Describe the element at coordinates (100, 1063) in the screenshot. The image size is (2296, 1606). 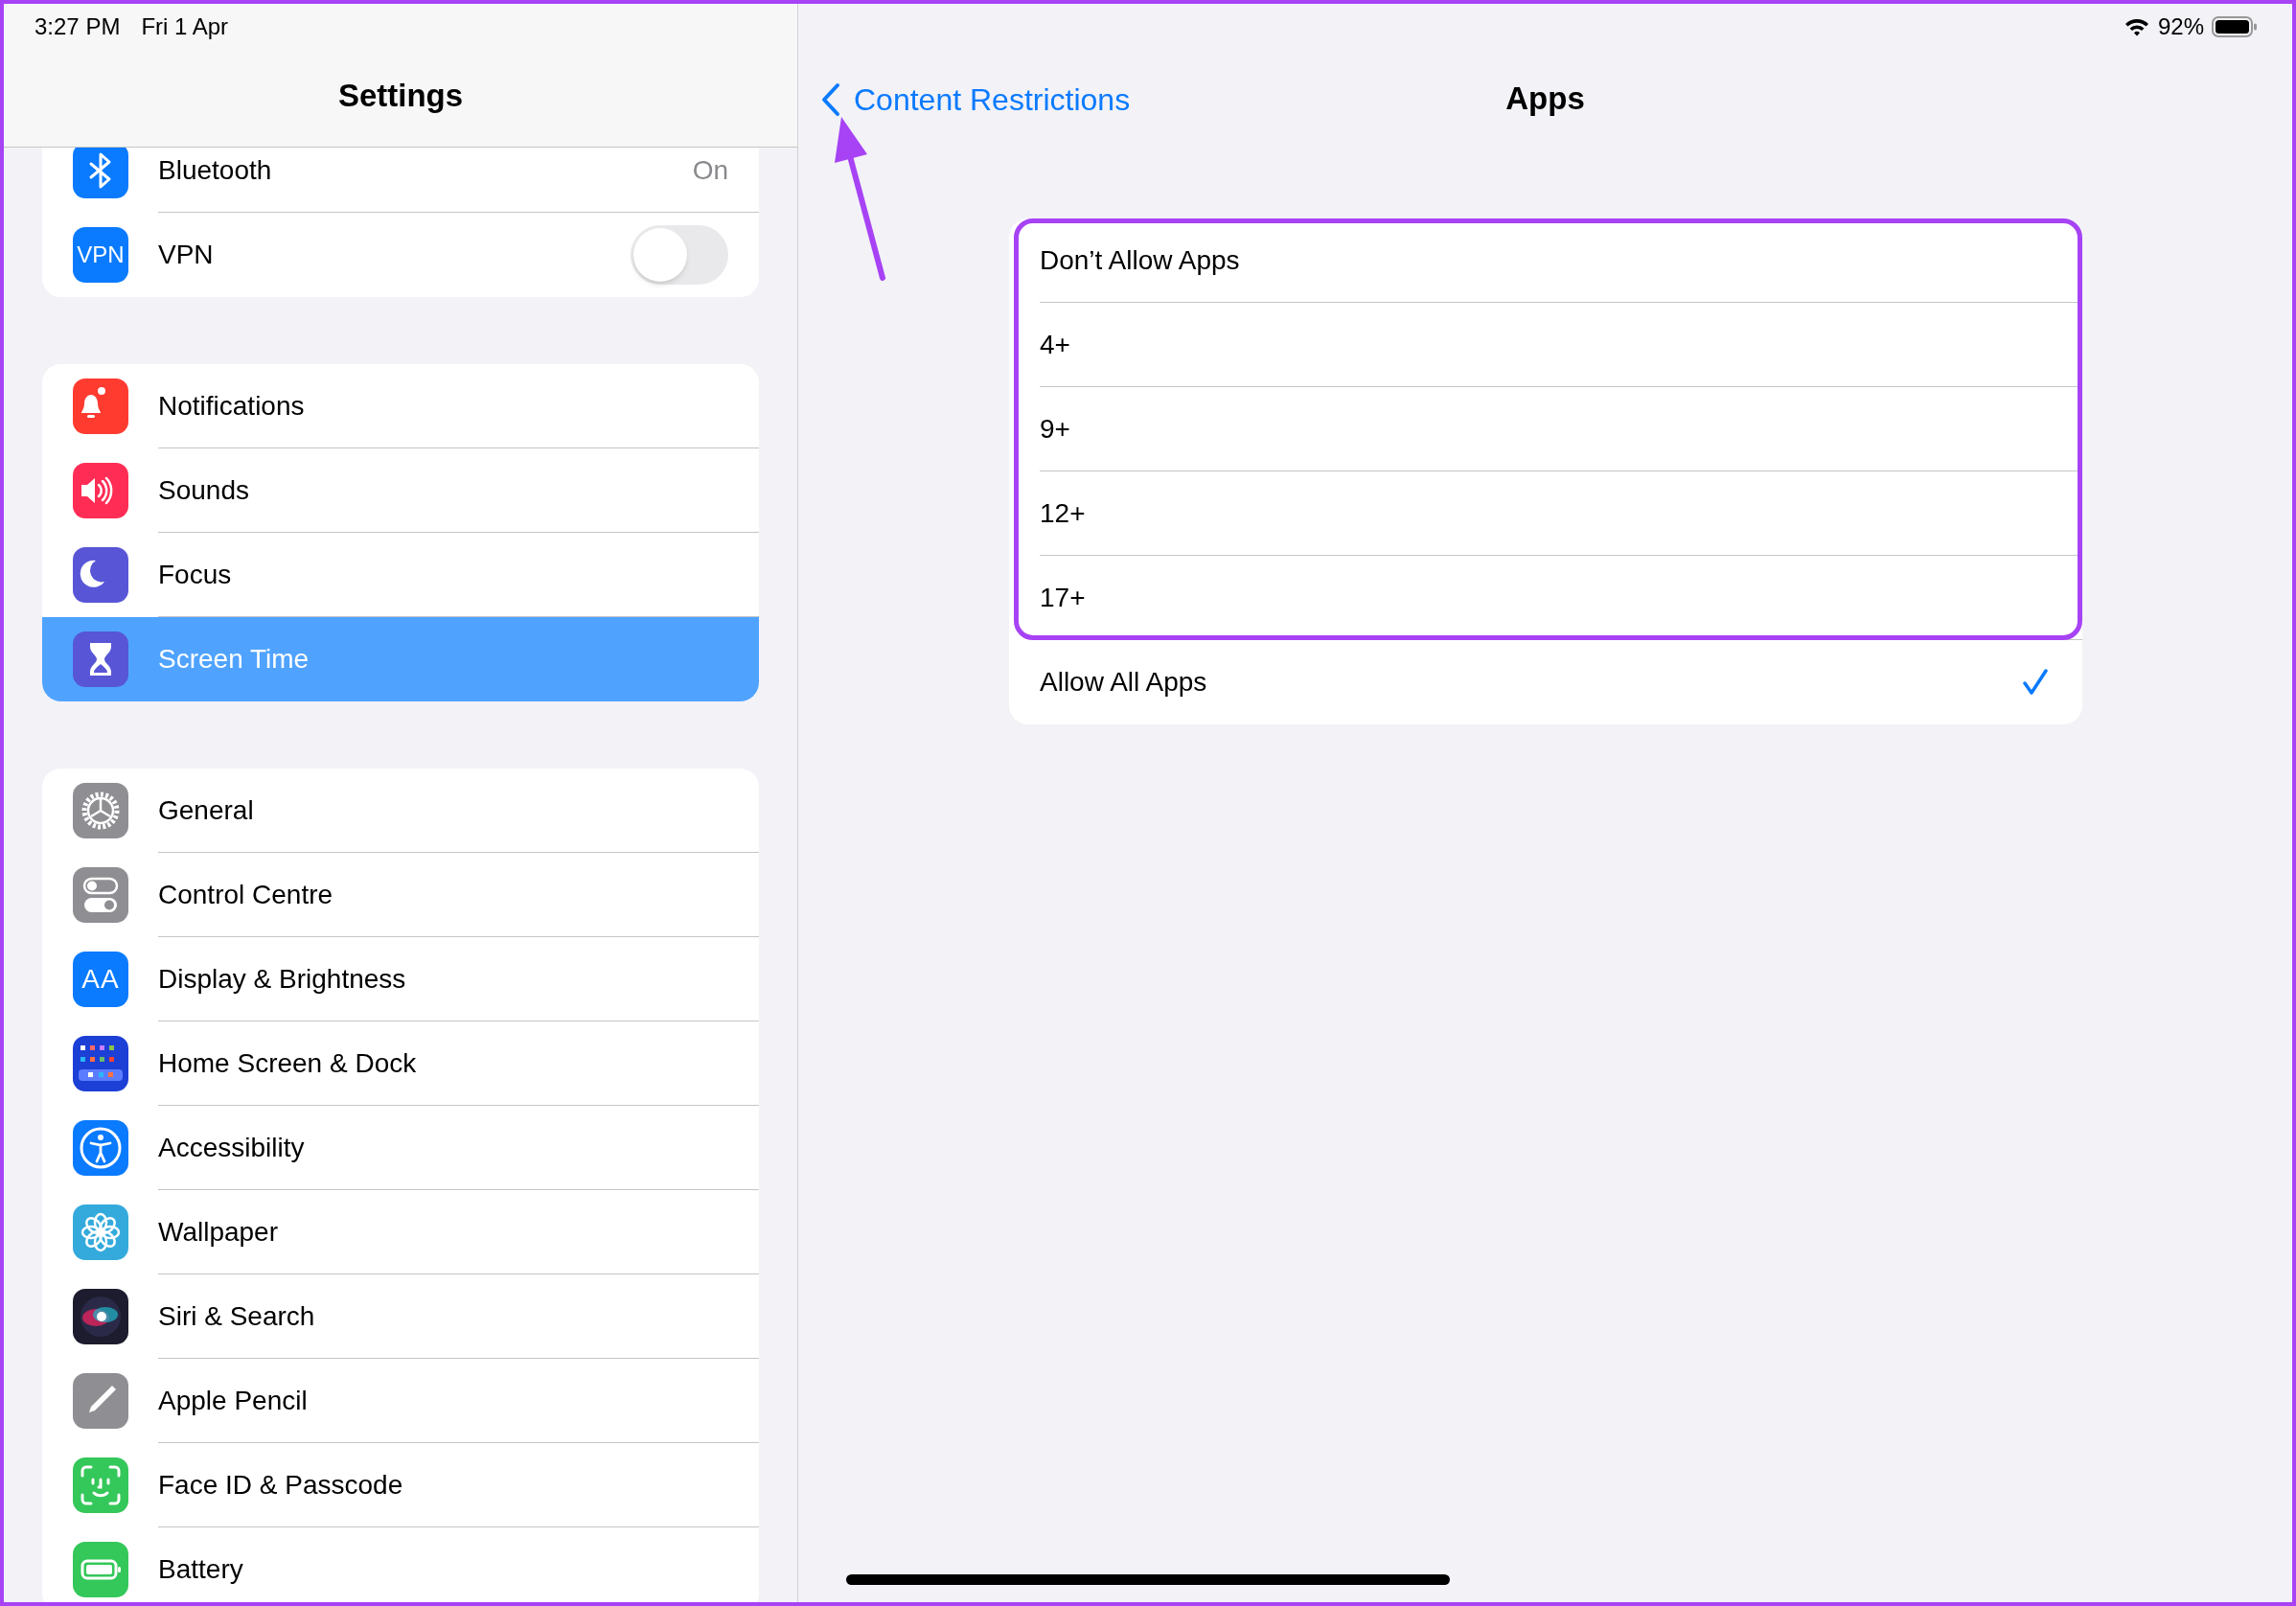
I see `app-grid-icon` at that location.